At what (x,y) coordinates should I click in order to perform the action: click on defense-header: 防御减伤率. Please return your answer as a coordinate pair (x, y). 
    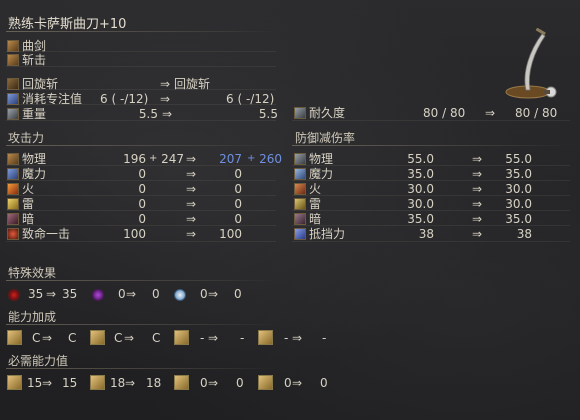
    Looking at the image, I should click on (325, 138).